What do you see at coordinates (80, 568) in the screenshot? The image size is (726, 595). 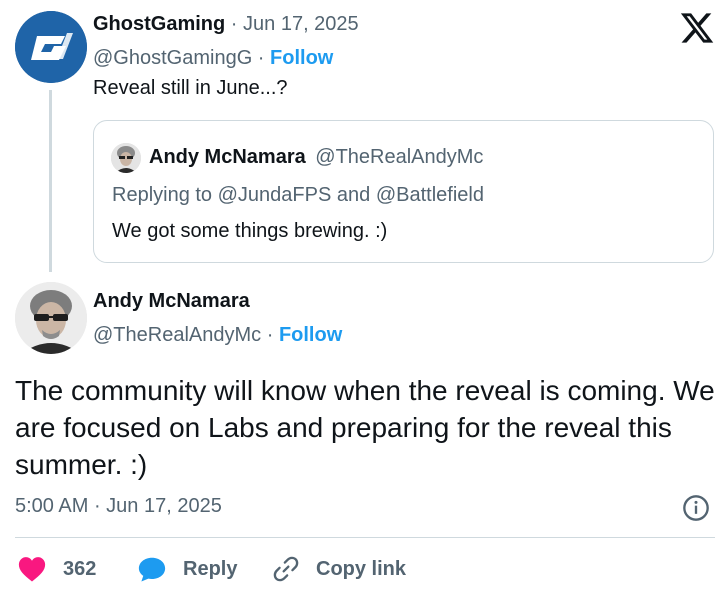 I see `like-count: 362` at bounding box center [80, 568].